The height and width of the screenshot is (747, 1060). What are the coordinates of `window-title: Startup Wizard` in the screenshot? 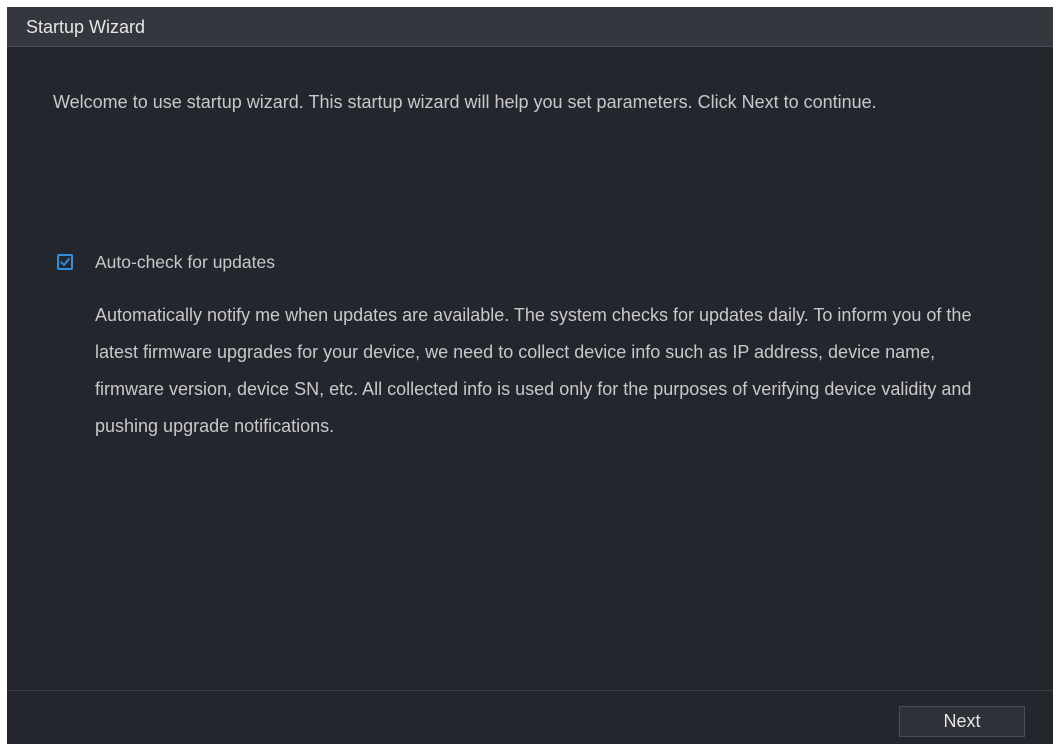 It's located at (86, 27).